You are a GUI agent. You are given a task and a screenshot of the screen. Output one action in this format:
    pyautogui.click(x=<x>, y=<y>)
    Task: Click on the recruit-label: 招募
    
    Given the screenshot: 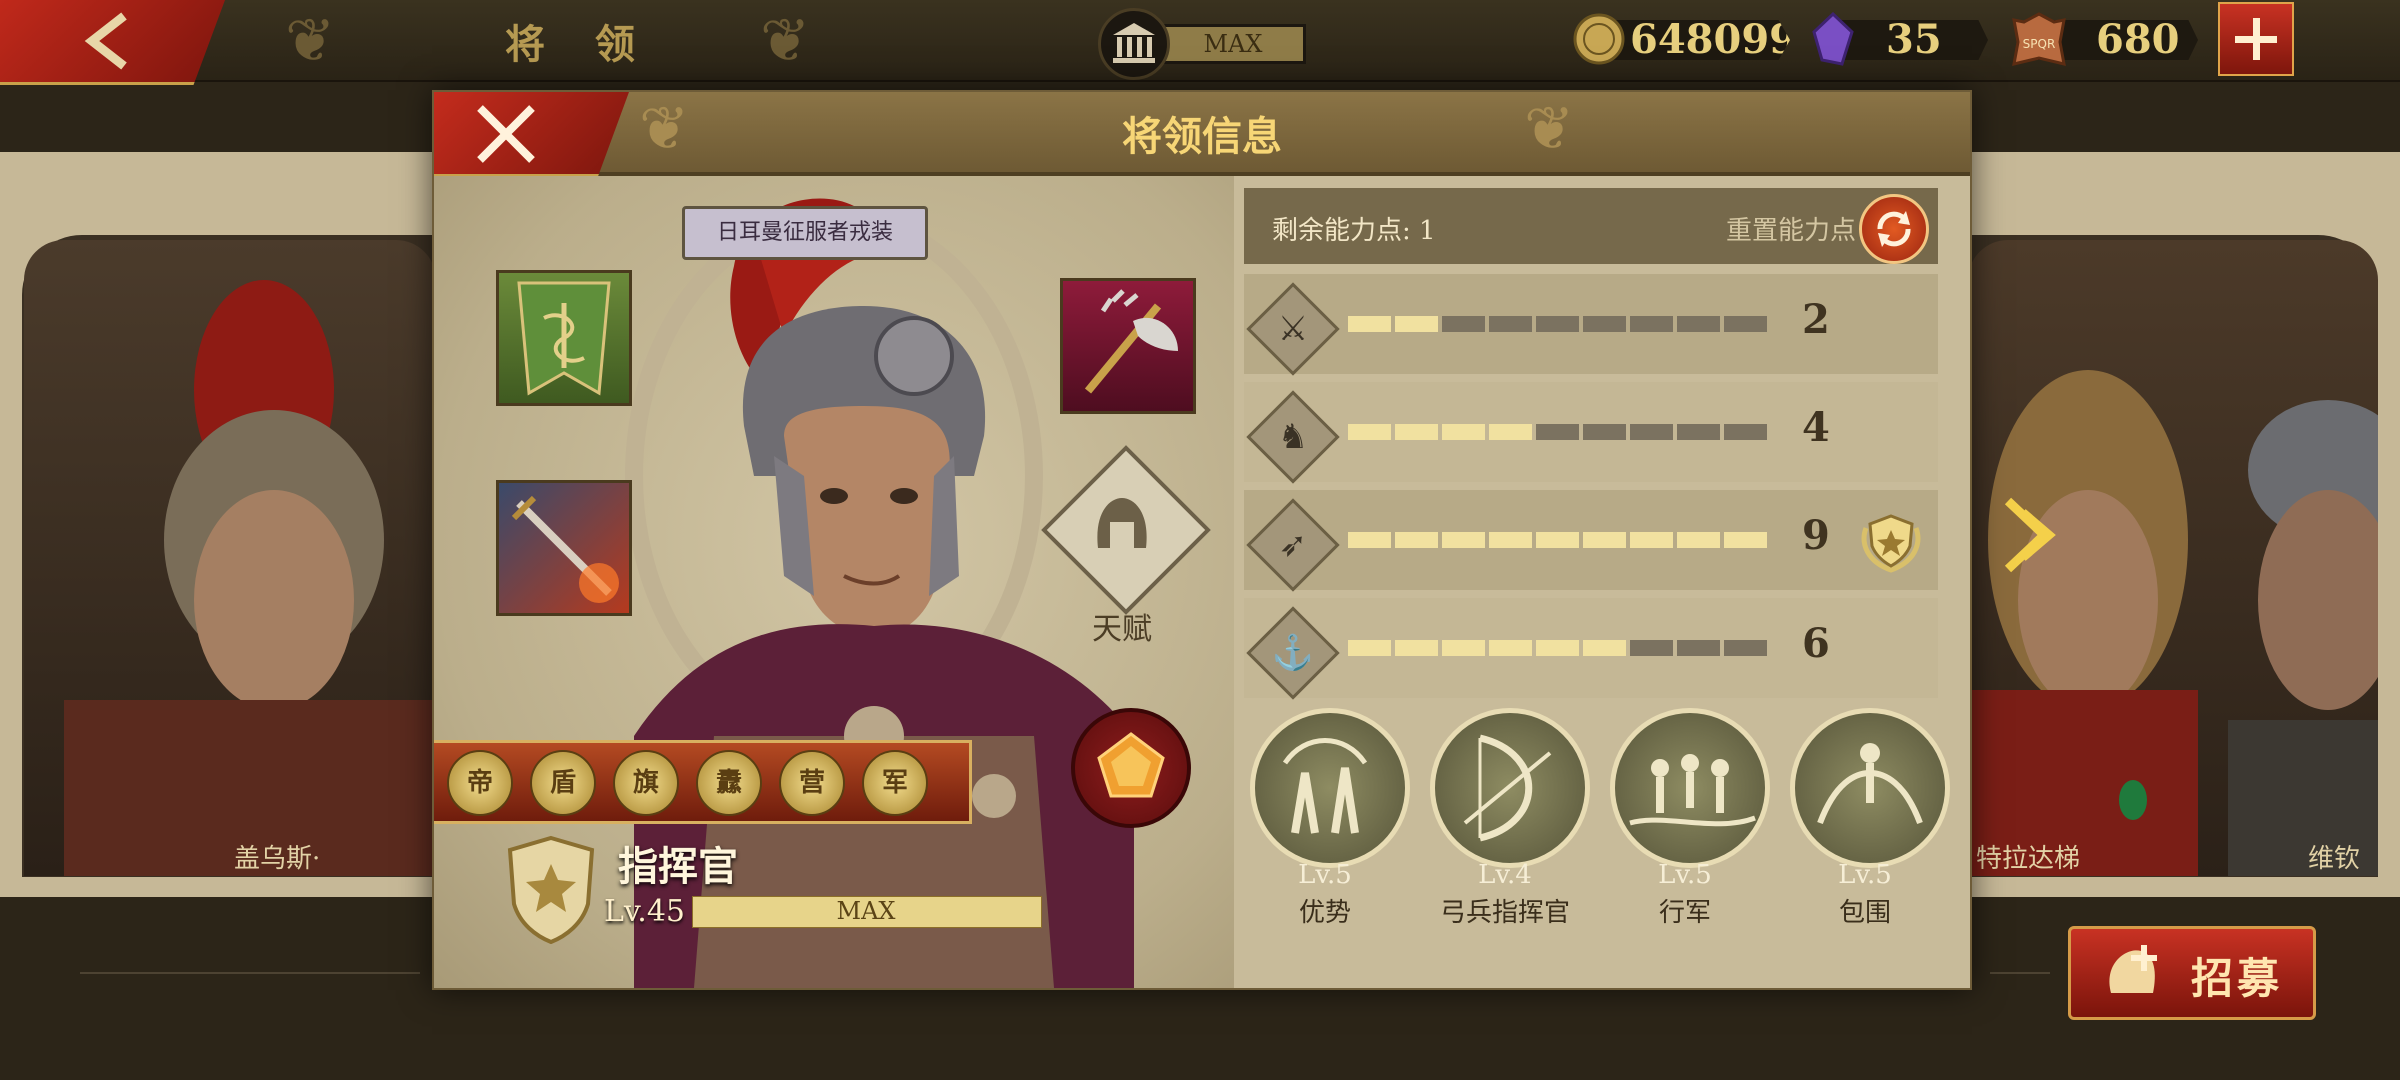 What is the action you would take?
    pyautogui.click(x=2237, y=978)
    